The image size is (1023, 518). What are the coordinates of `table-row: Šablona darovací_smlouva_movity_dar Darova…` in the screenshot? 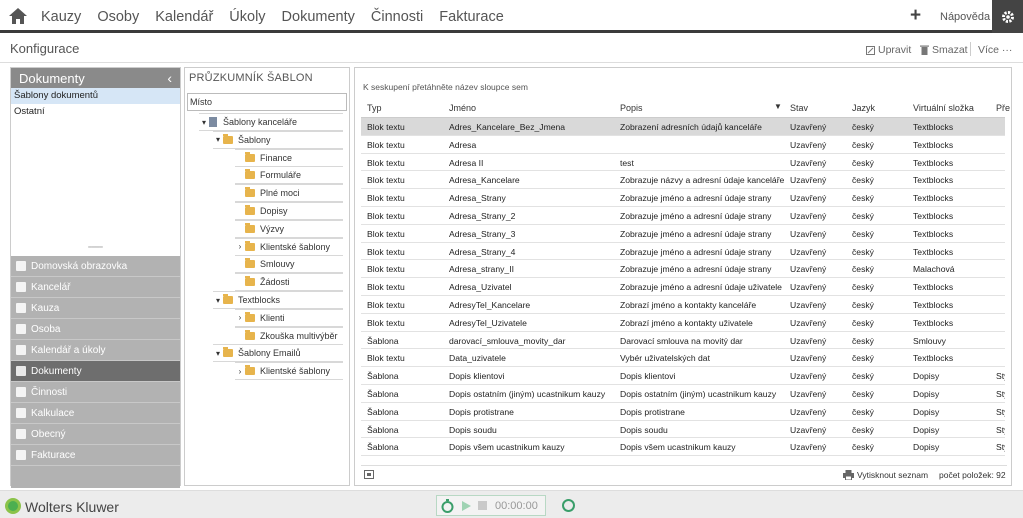 It's located at (683, 341).